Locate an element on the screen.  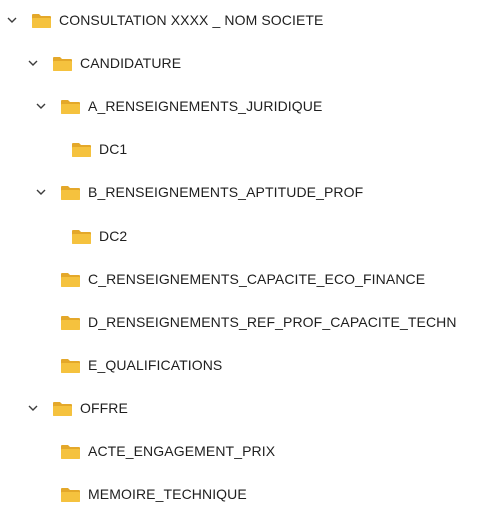
tree-node-label: DC1 is located at coordinates (113, 149).